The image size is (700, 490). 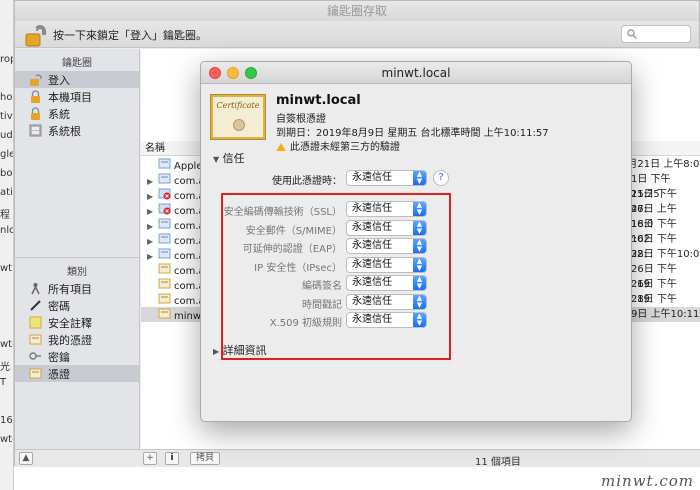 I want to click on category-item-label: 憑證, so click(x=59, y=374).